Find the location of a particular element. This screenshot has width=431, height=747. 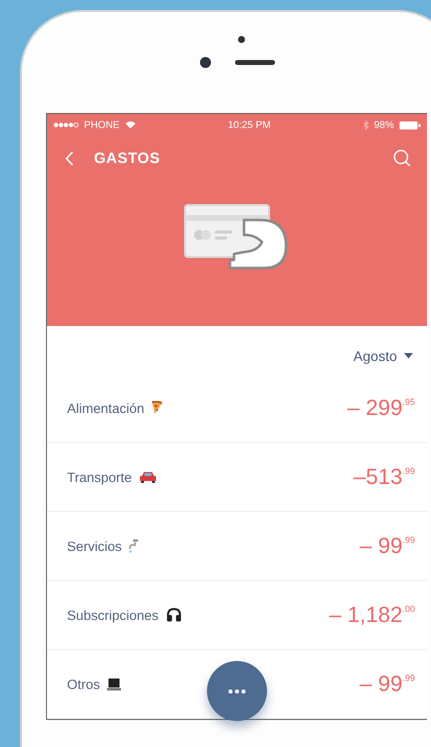

wifi-icon is located at coordinates (130, 125).